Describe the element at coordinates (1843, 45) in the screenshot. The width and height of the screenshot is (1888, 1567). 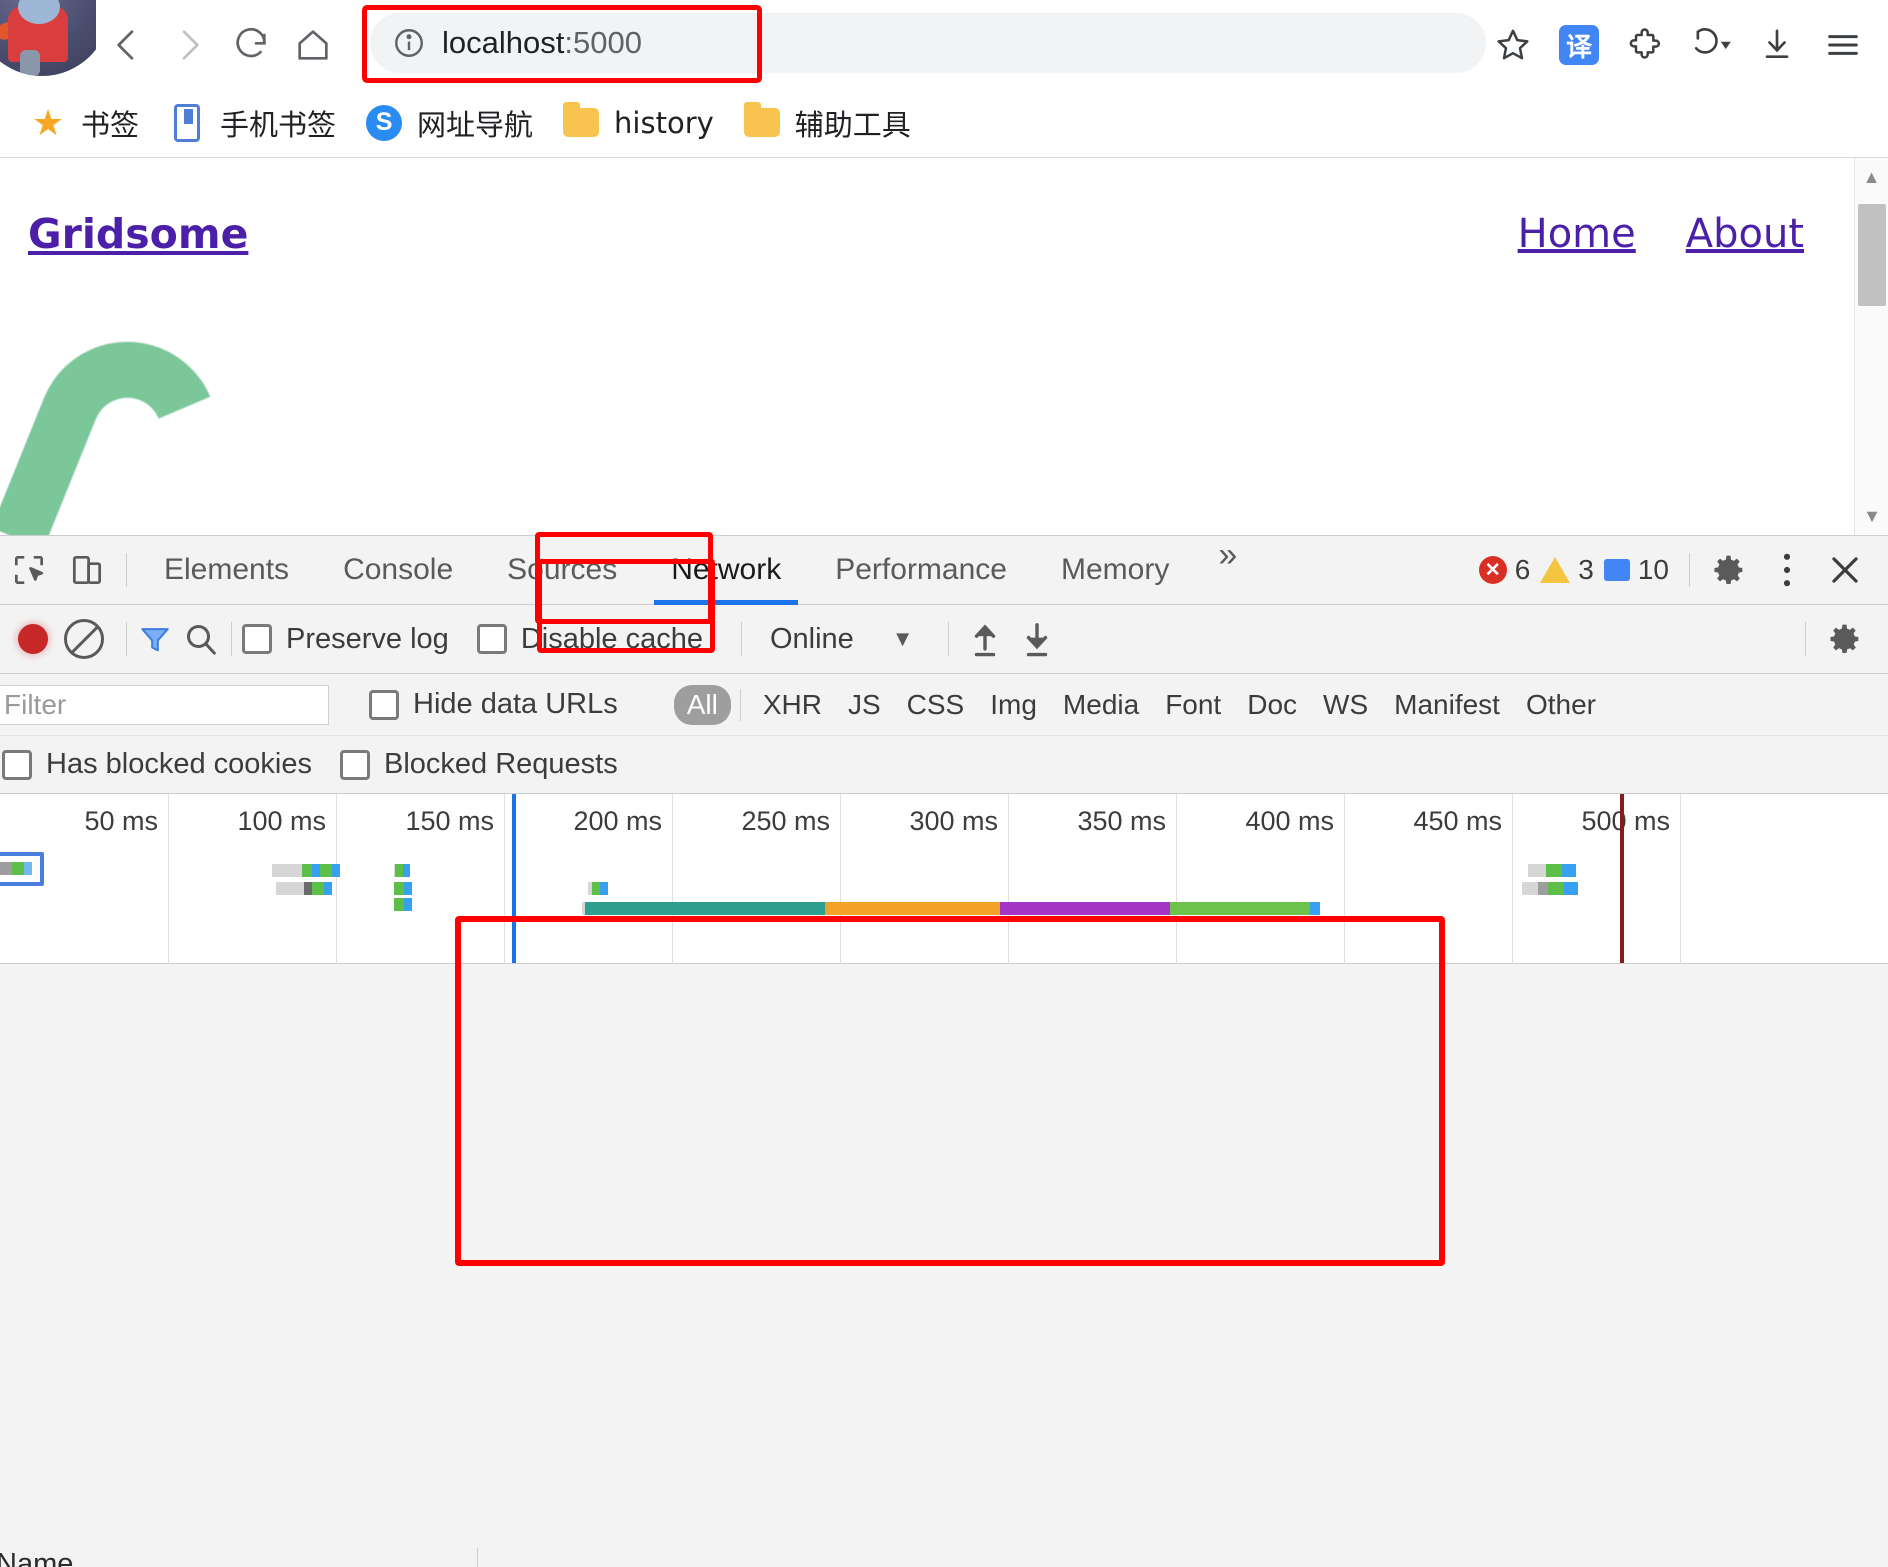
I see `menu-icon` at that location.